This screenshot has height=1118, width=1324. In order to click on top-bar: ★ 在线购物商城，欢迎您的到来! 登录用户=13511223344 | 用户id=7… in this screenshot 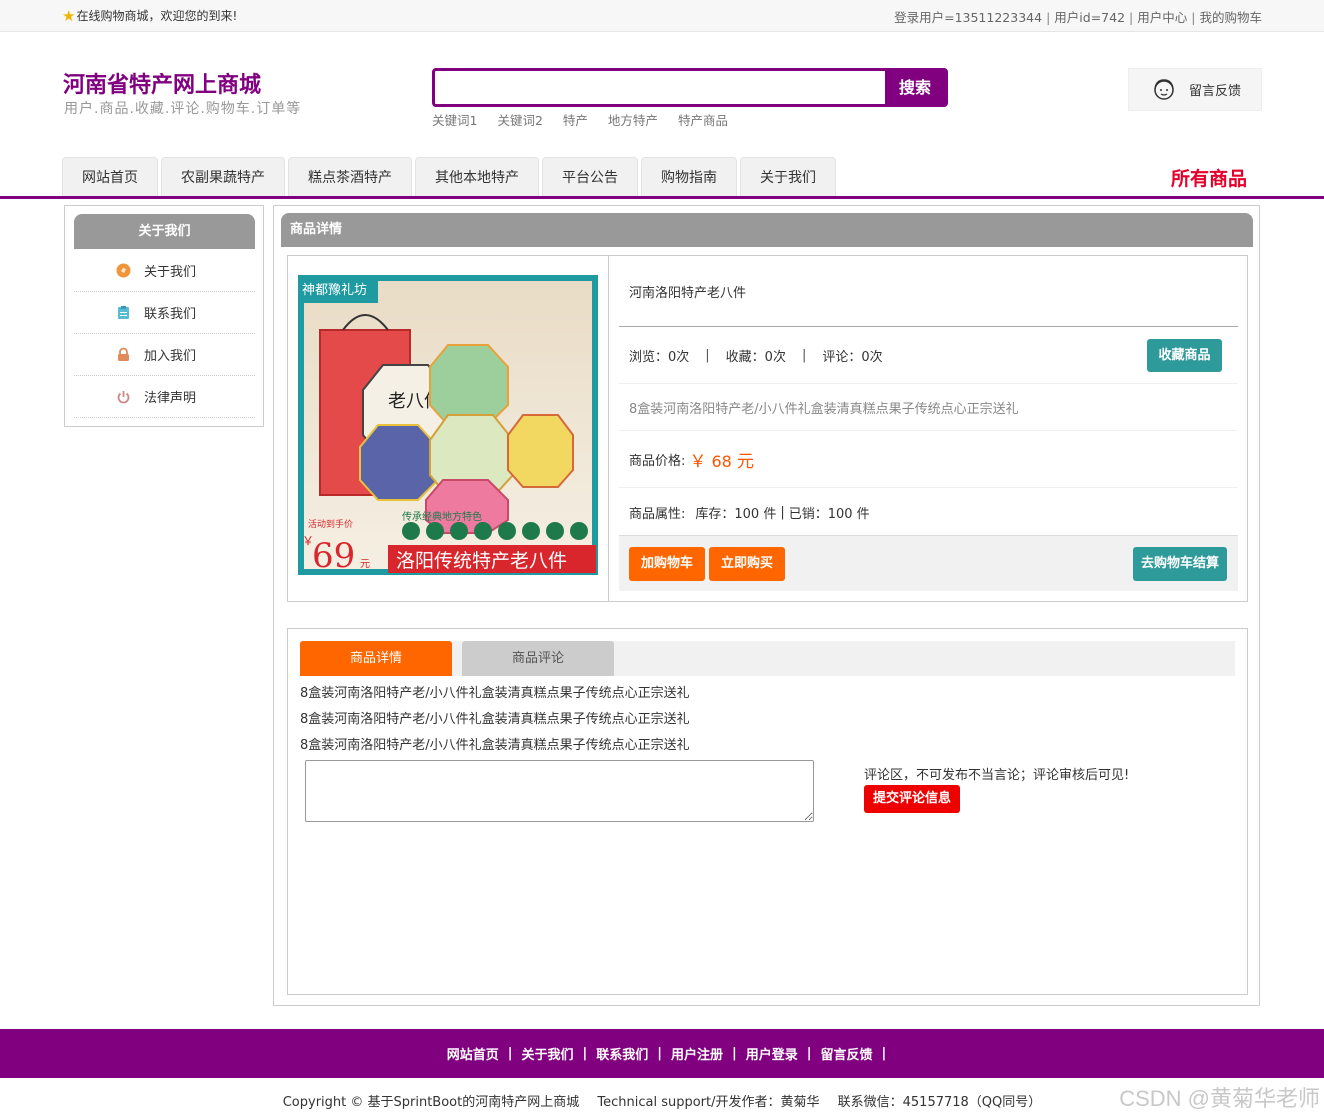, I will do `click(662, 16)`.